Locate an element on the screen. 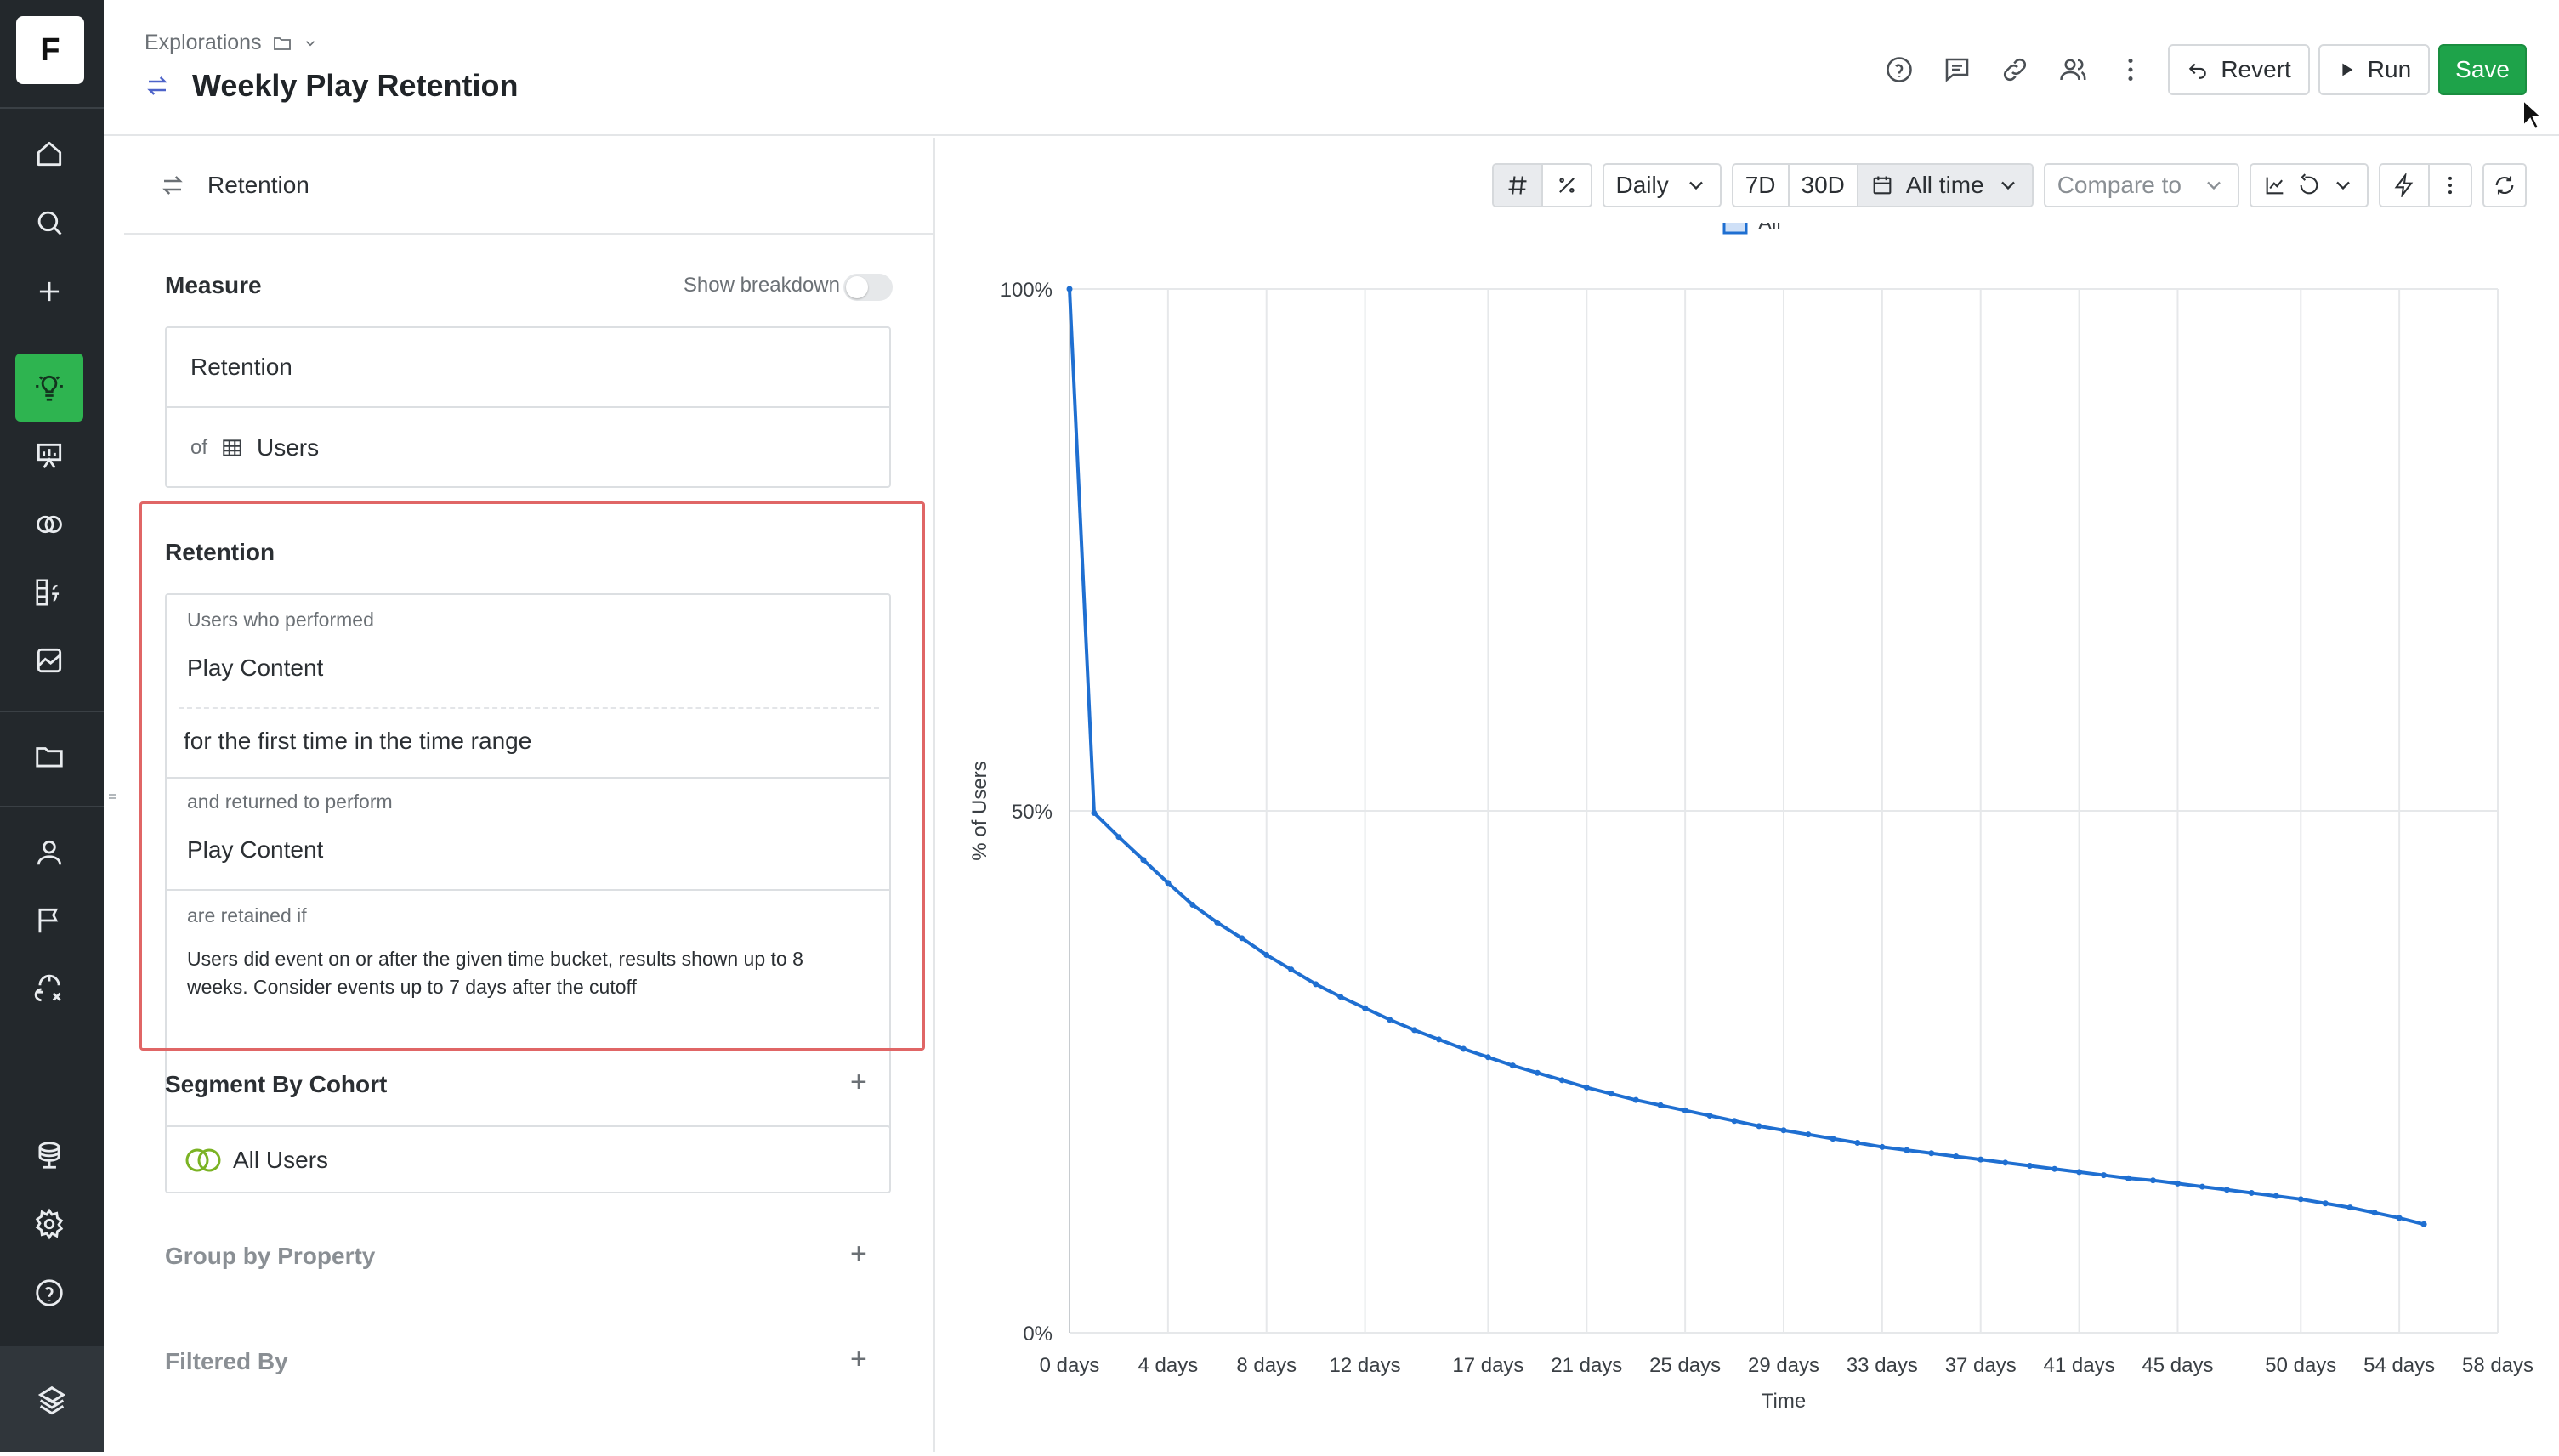  chevron-down-icon is located at coordinates (310, 43).